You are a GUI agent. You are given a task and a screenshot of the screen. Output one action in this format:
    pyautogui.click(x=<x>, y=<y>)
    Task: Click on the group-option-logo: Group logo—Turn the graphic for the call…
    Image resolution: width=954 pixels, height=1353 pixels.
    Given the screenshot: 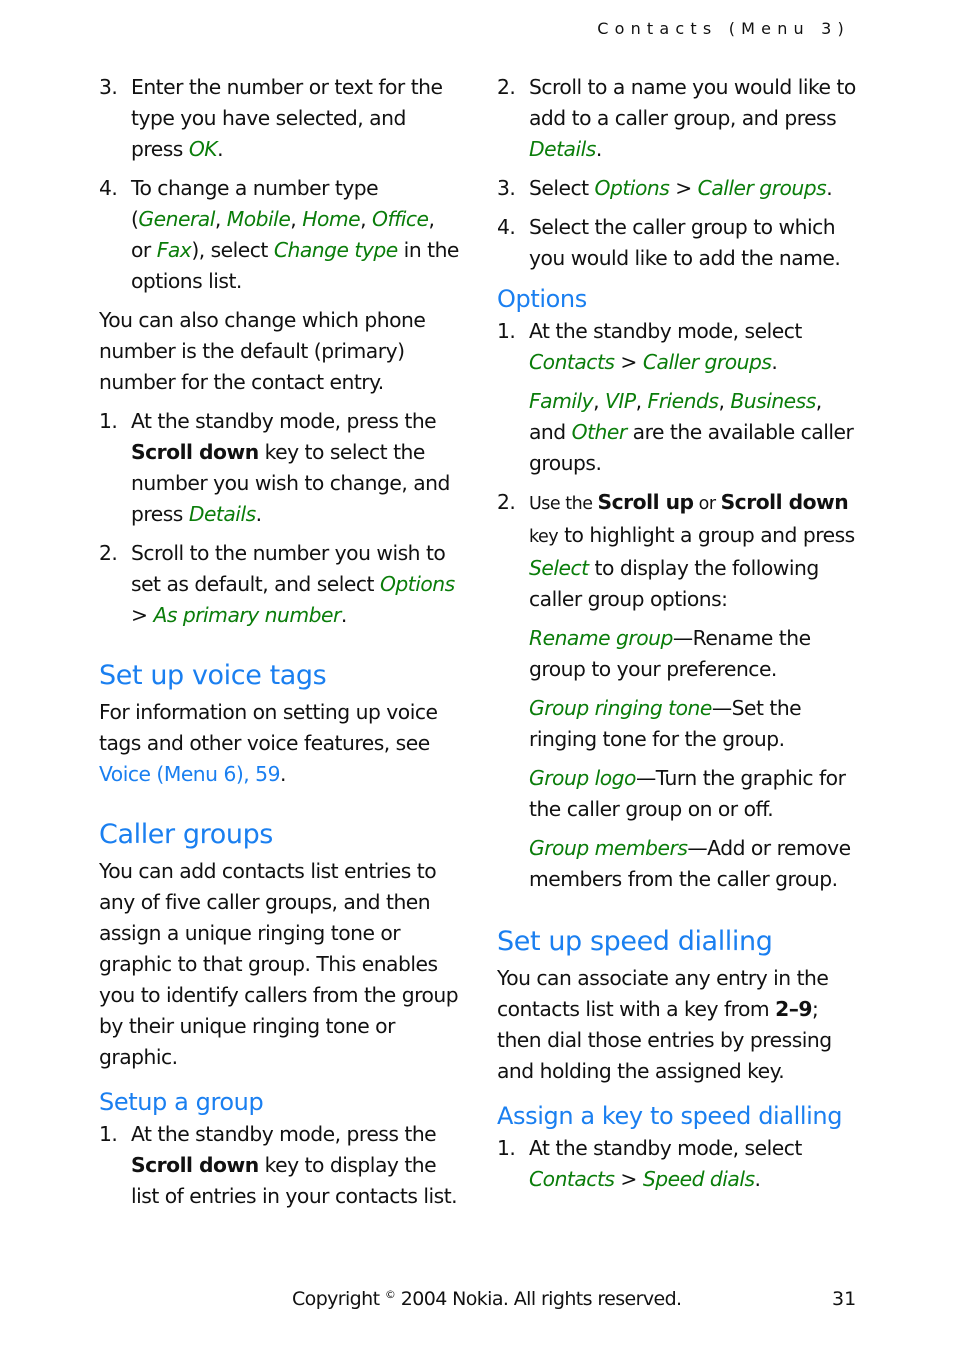 What is the action you would take?
    pyautogui.click(x=687, y=793)
    